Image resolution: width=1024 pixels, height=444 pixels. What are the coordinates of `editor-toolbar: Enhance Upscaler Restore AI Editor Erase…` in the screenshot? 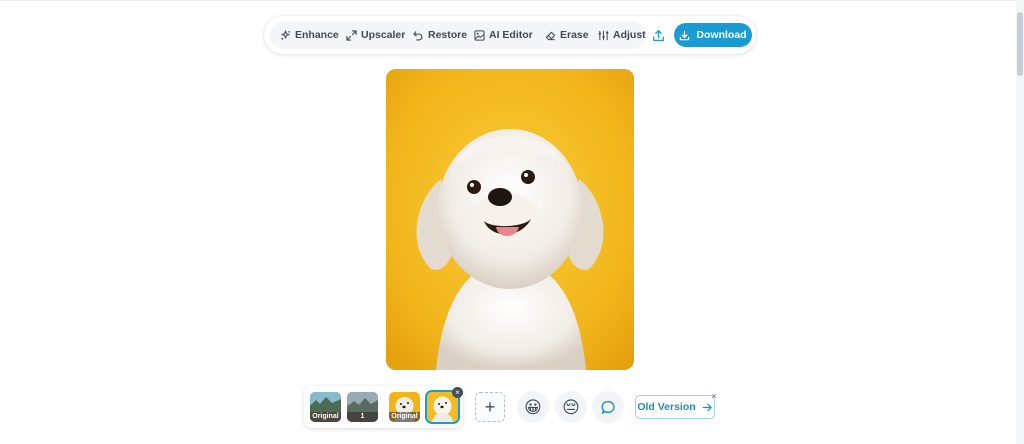 It's located at (510, 35).